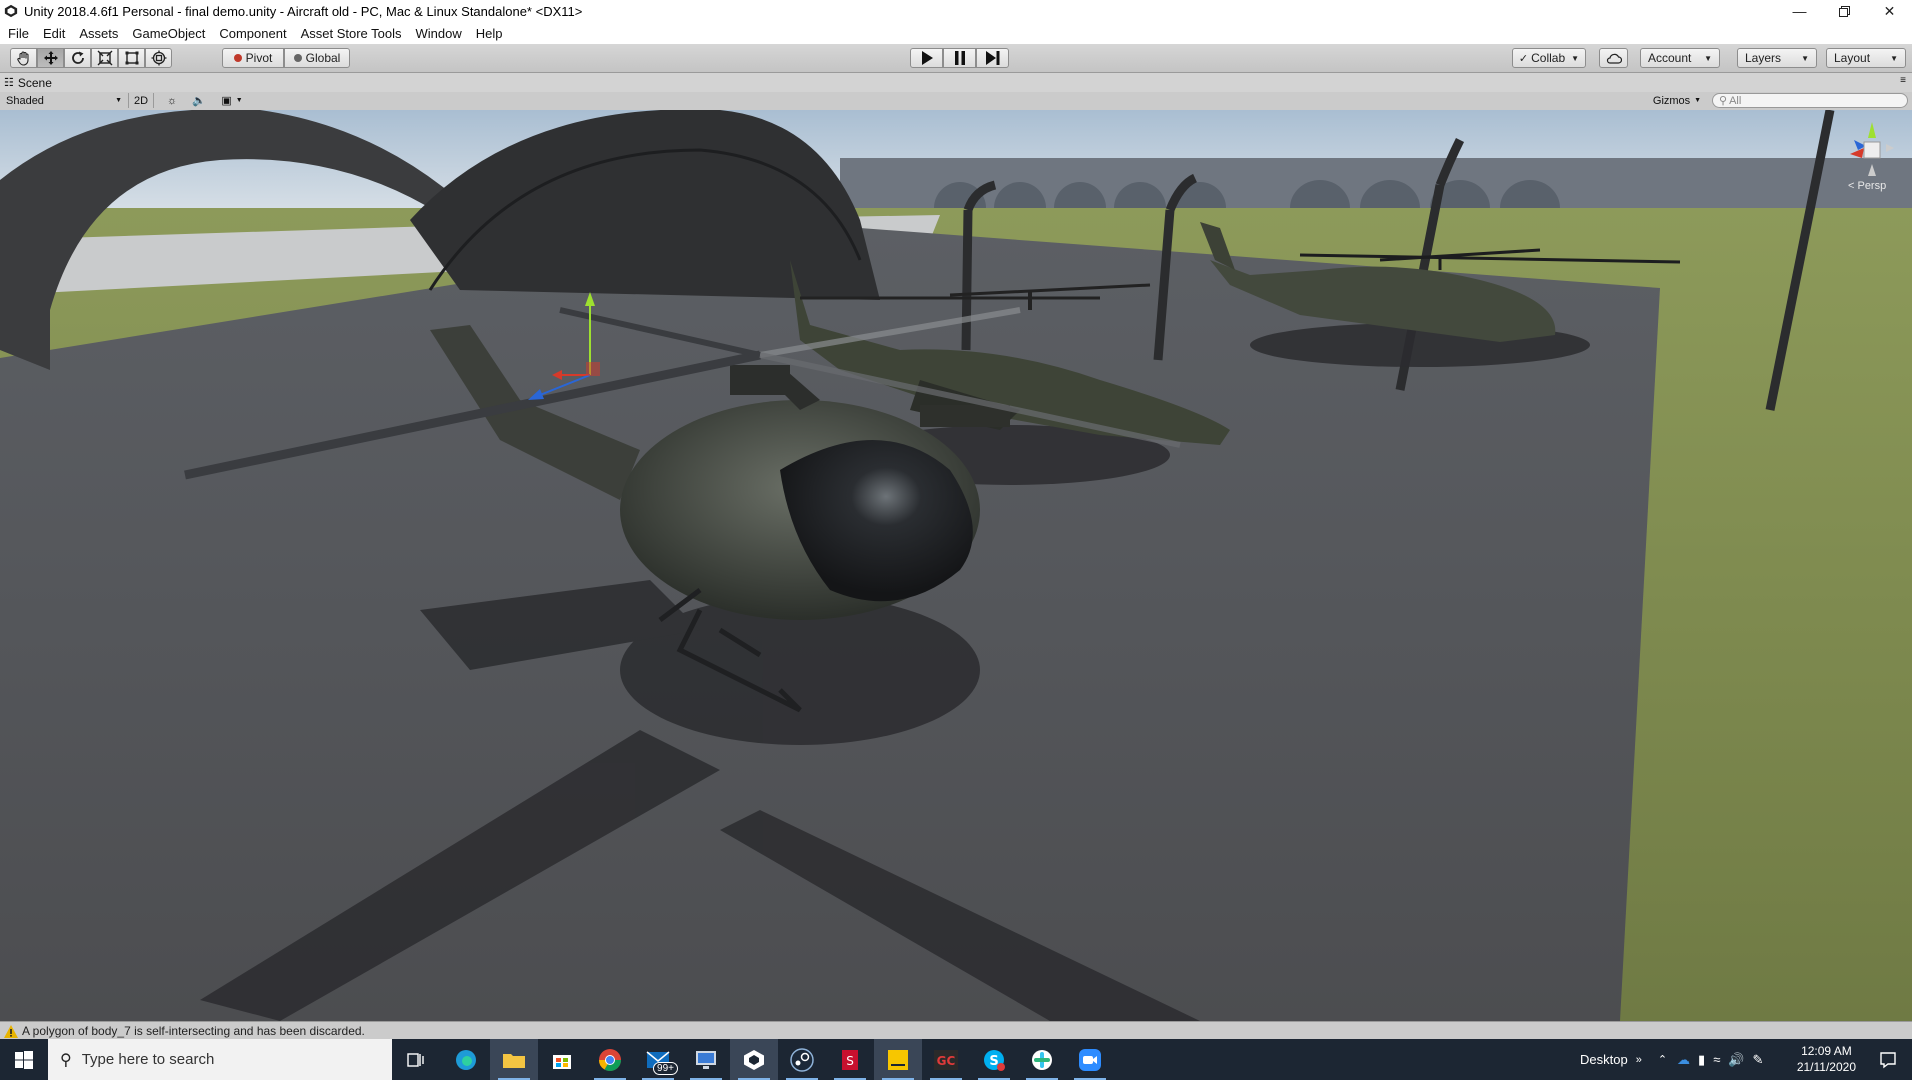  What do you see at coordinates (802, 1059) in the screenshot?
I see `steam-icon` at bounding box center [802, 1059].